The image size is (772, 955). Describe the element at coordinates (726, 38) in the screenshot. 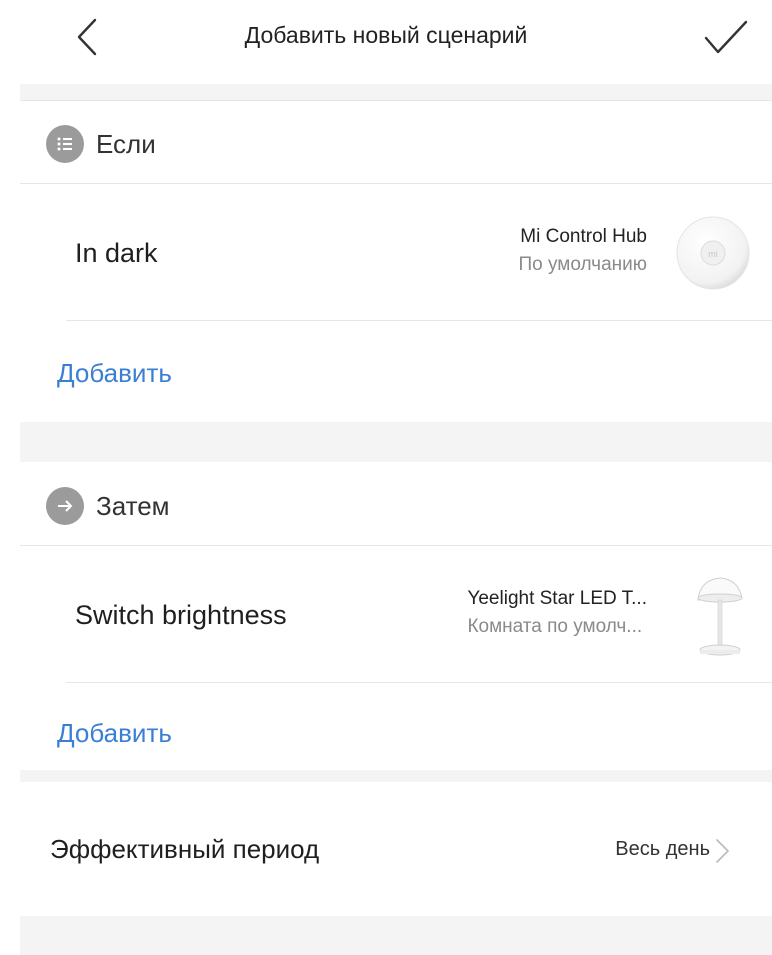

I see `checkmark-icon` at that location.